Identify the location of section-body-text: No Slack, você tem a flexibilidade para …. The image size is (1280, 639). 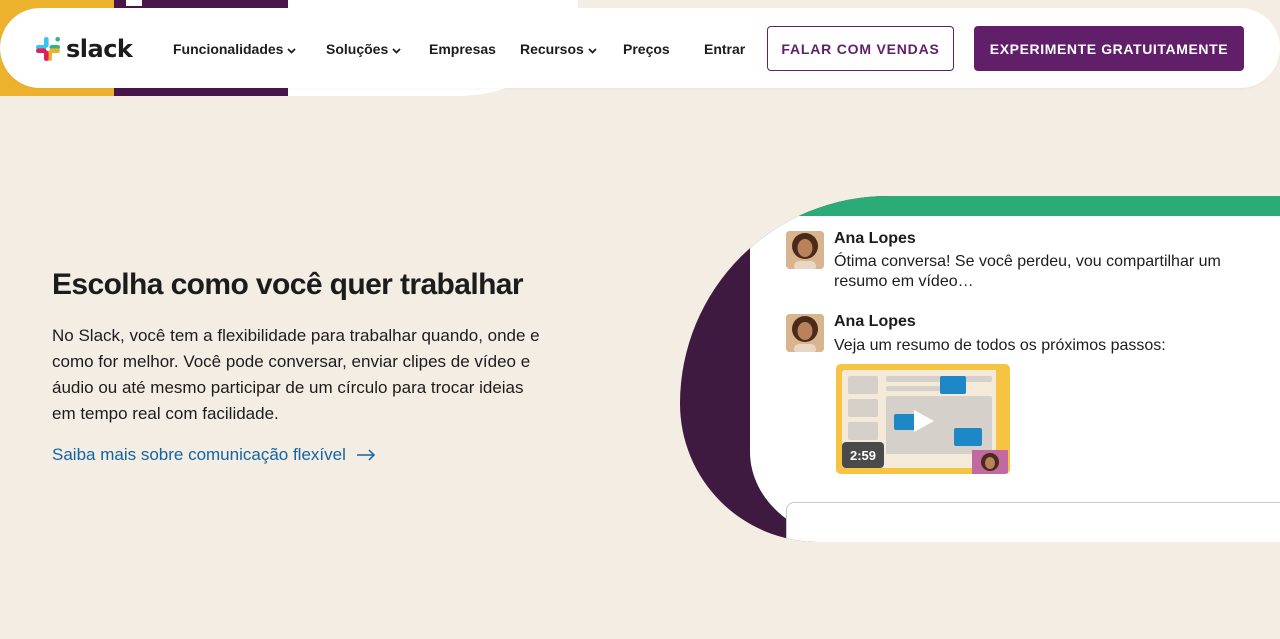
(296, 374).